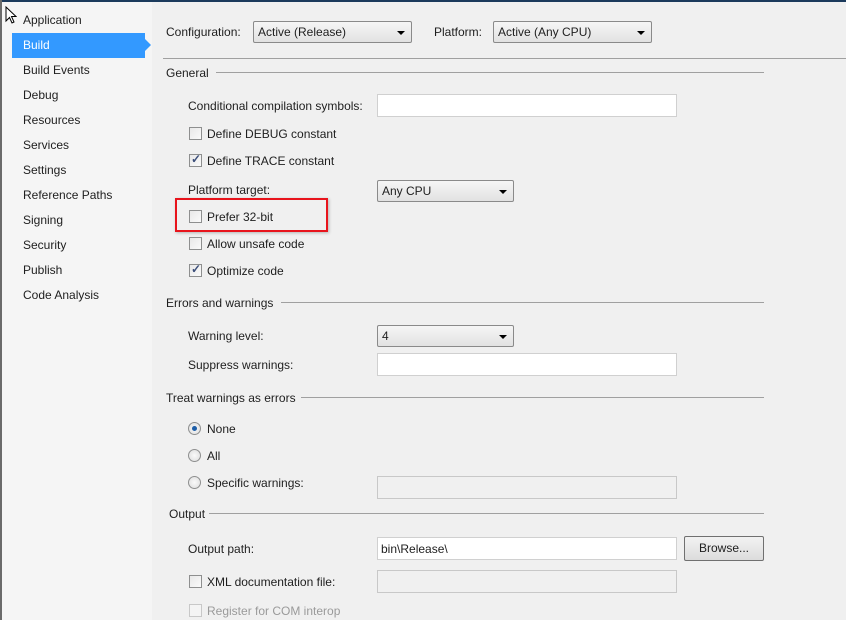 This screenshot has height=620, width=846. I want to click on configuration-value: Active (Release), so click(302, 32).